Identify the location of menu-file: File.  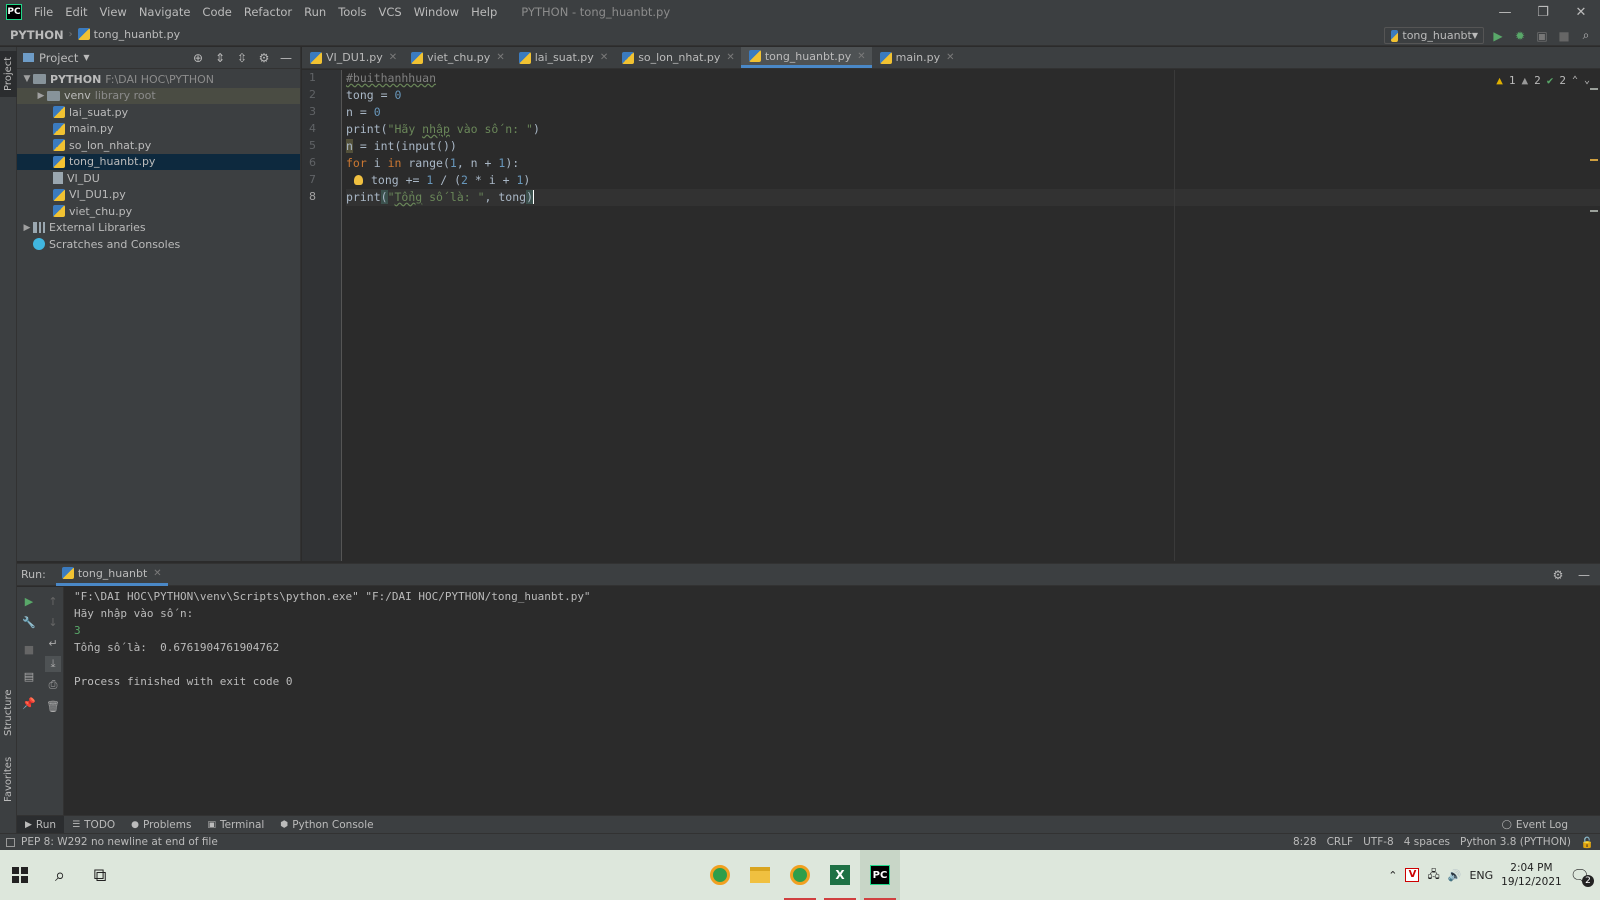
(43, 12).